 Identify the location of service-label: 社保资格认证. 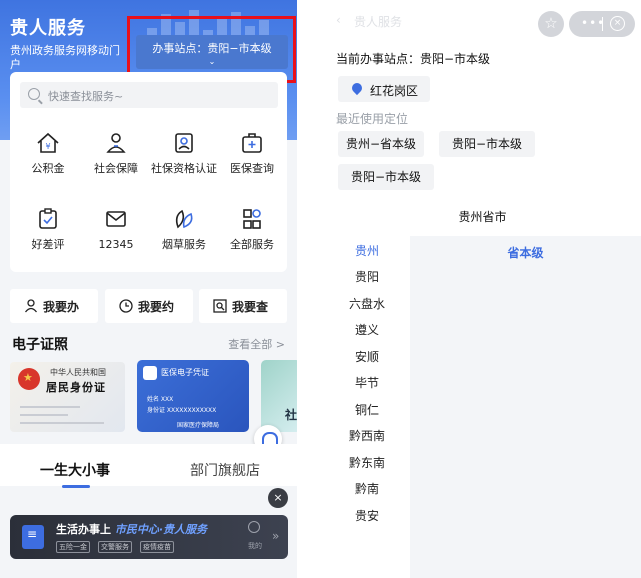
(184, 168).